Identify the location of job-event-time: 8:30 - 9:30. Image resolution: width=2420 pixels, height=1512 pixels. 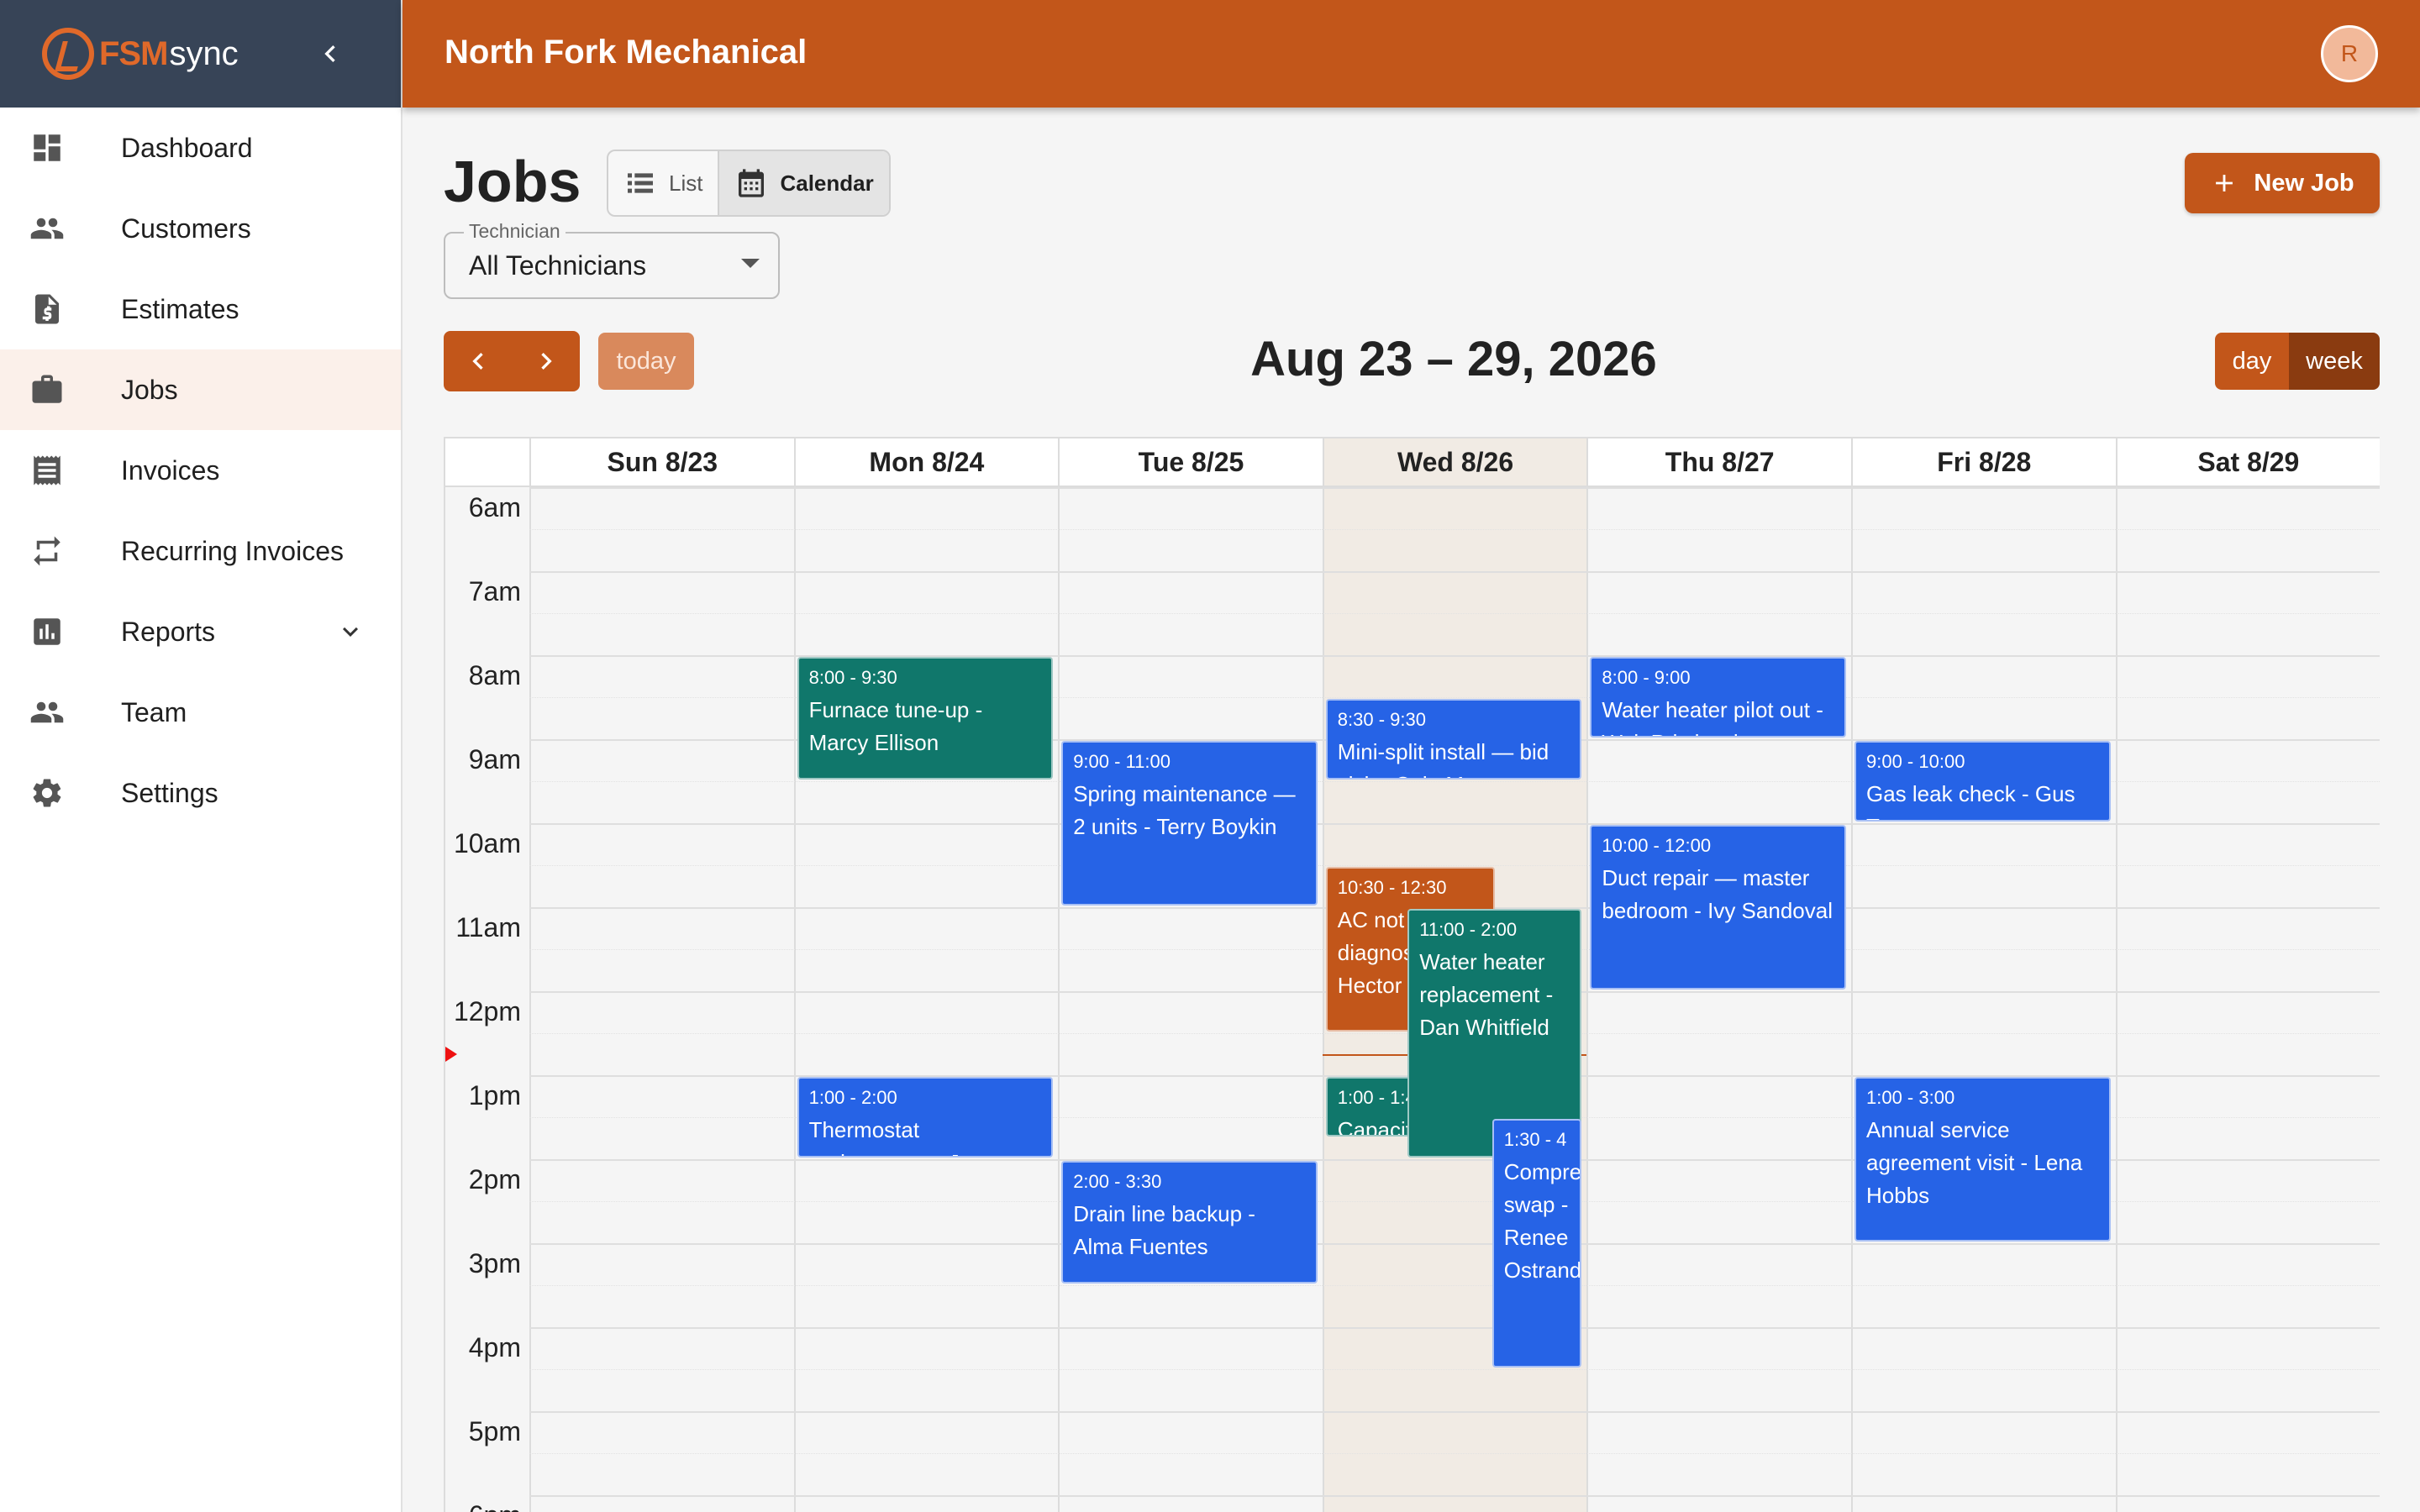
(1381, 719).